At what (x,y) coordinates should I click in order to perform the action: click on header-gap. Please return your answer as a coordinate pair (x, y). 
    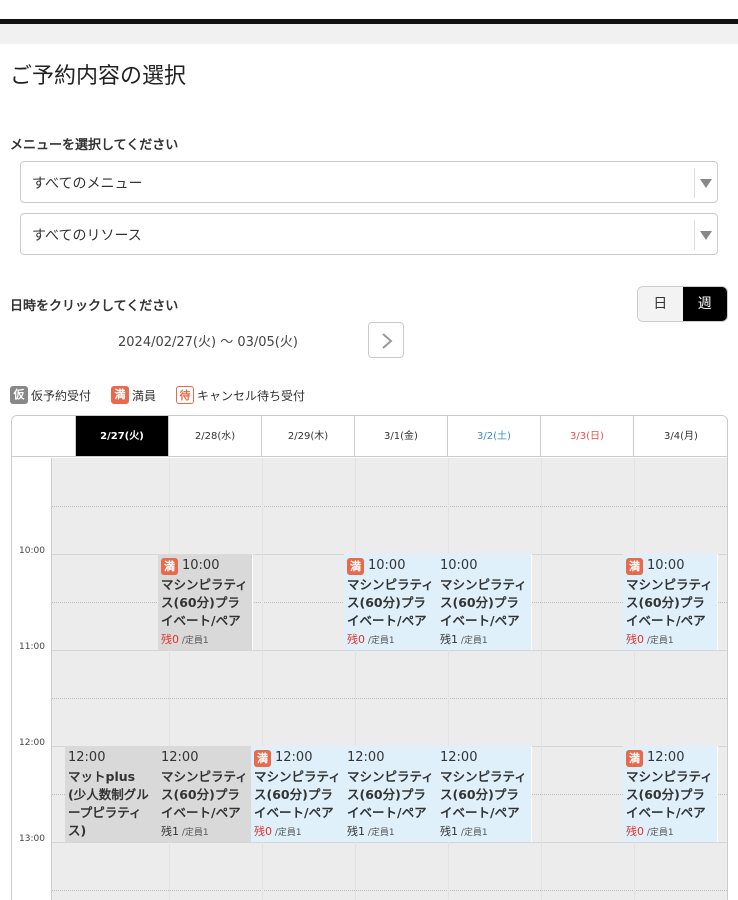
    Looking at the image, I should click on (369, 34).